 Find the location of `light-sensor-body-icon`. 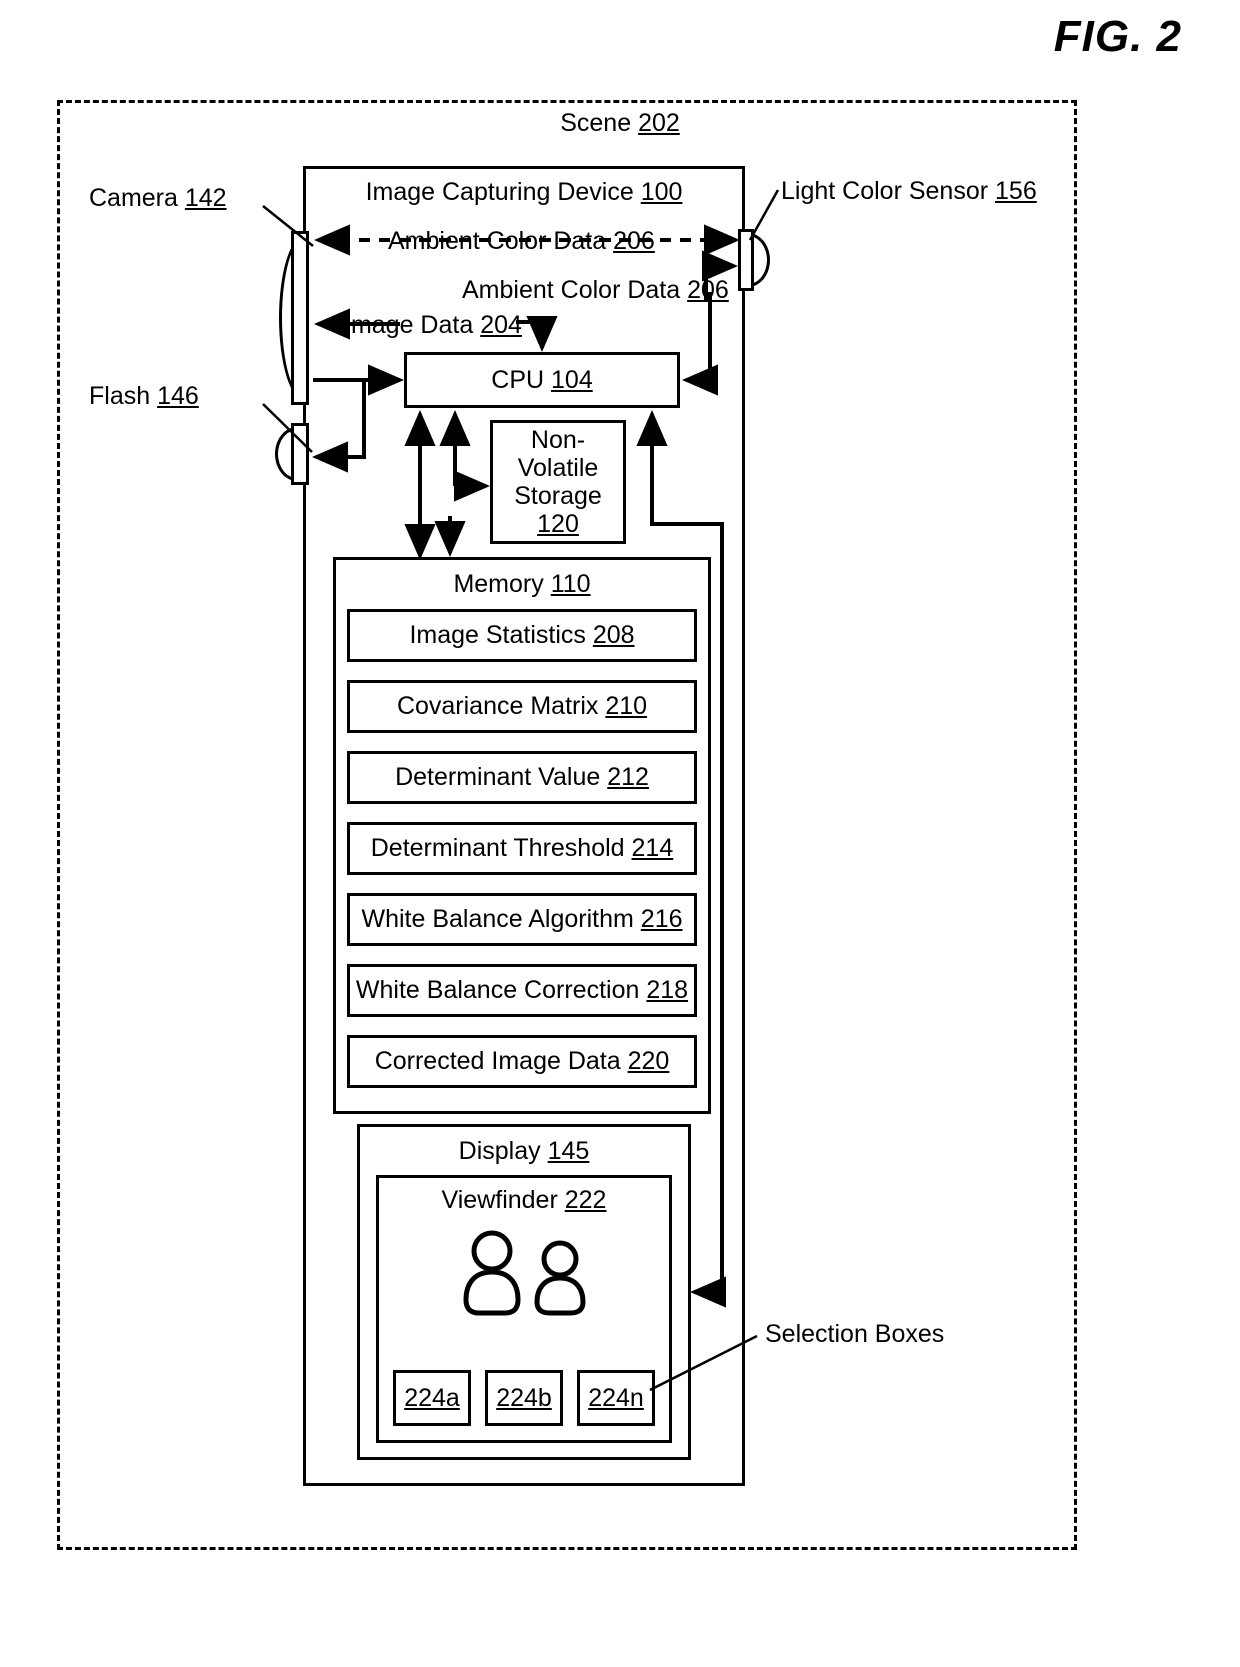

light-sensor-body-icon is located at coordinates (746, 260).